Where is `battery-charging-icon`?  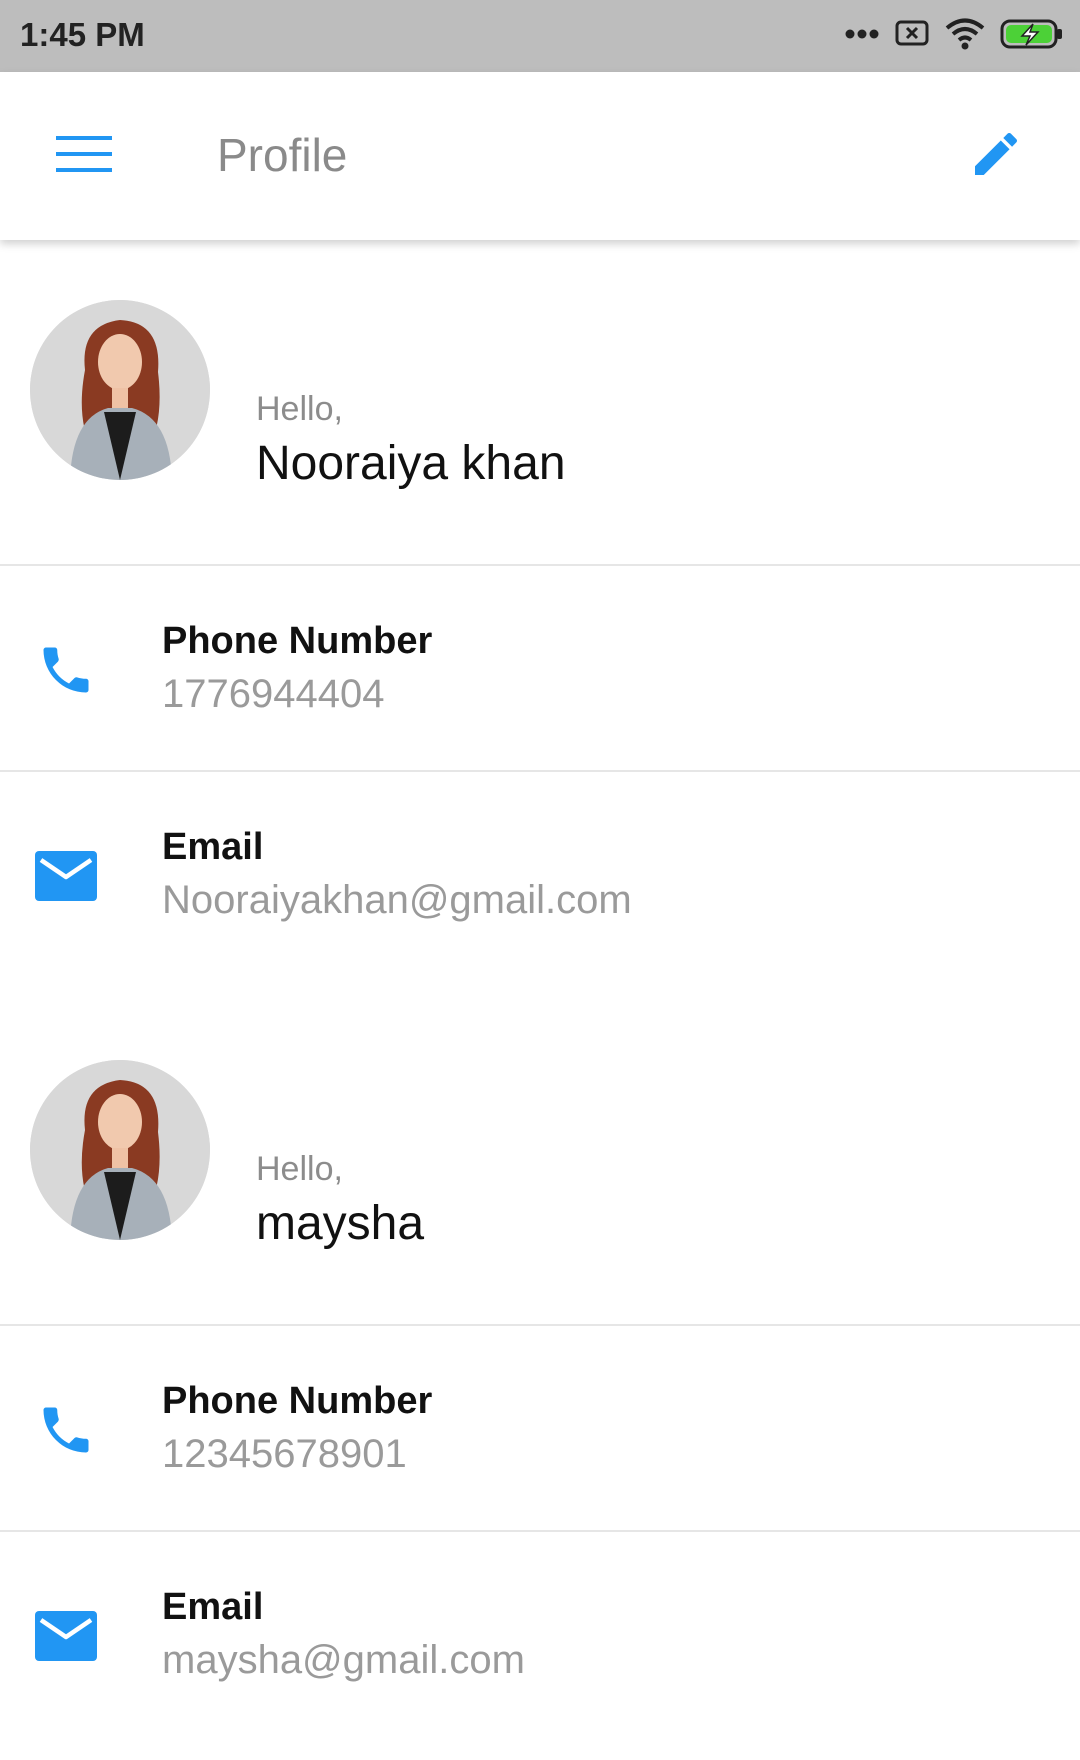 battery-charging-icon is located at coordinates (1032, 36).